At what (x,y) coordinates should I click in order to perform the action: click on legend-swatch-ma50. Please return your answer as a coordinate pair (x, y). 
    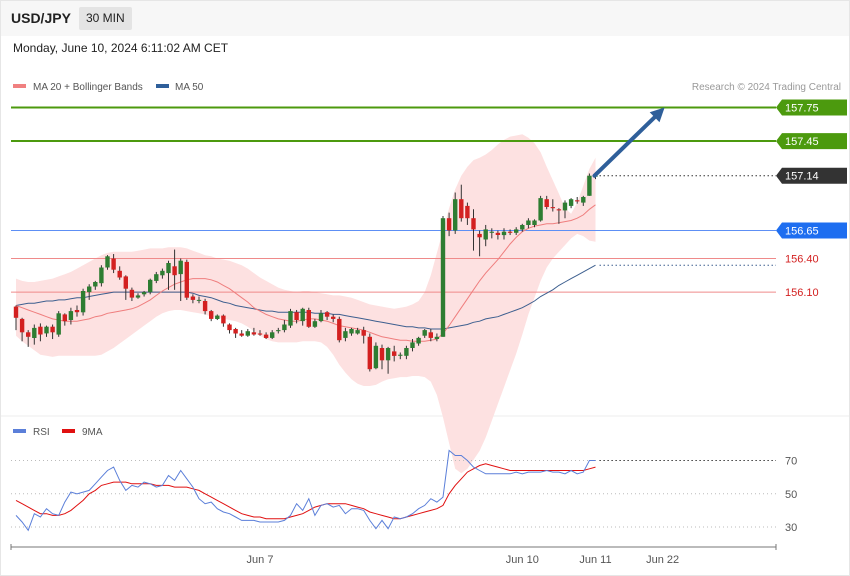
    Looking at the image, I should click on (162, 86).